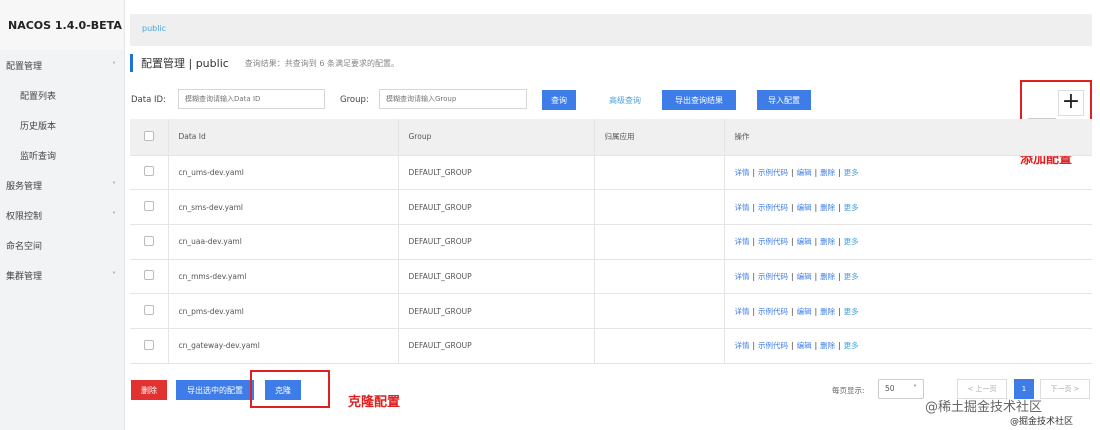 The width and height of the screenshot is (1100, 430). I want to click on add-config-button: +, so click(1071, 103).